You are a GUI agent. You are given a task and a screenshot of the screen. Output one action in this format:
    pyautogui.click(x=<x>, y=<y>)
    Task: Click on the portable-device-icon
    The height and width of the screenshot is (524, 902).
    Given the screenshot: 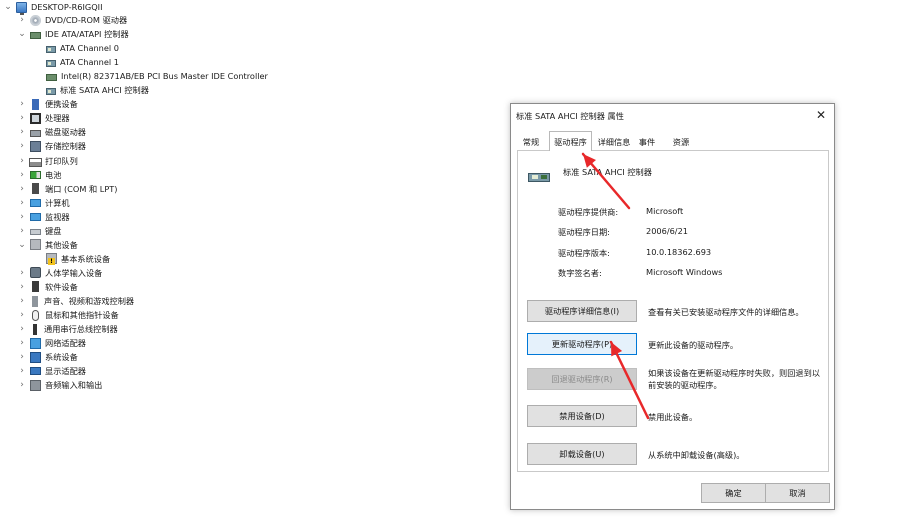 What is the action you would take?
    pyautogui.click(x=35, y=104)
    